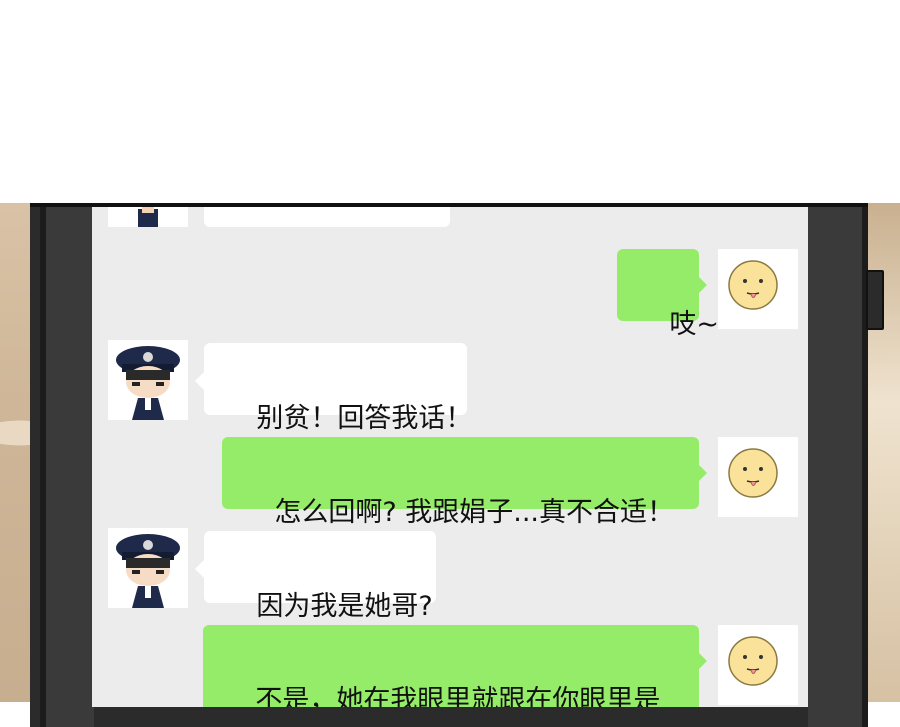 This screenshot has height=727, width=900. I want to click on message-text: 吱~, so click(694, 324).